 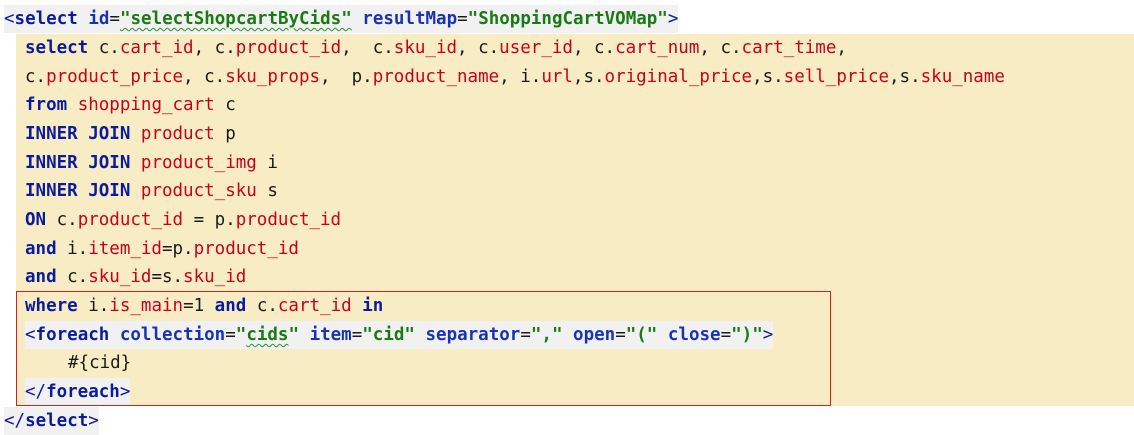 What do you see at coordinates (567, 19) in the screenshot?
I see `attr-resultmap-value: "ShoppingCartVOMap"` at bounding box center [567, 19].